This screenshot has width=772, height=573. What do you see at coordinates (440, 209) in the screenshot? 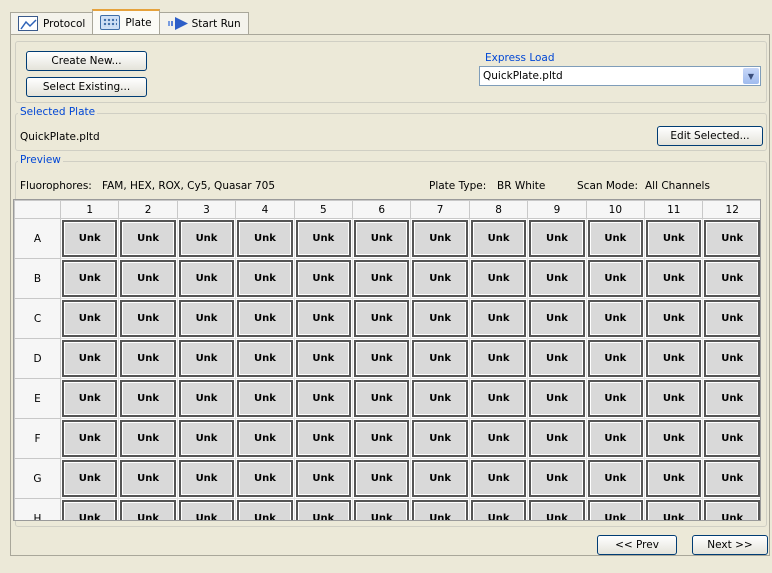
I see `column-header: 7` at bounding box center [440, 209].